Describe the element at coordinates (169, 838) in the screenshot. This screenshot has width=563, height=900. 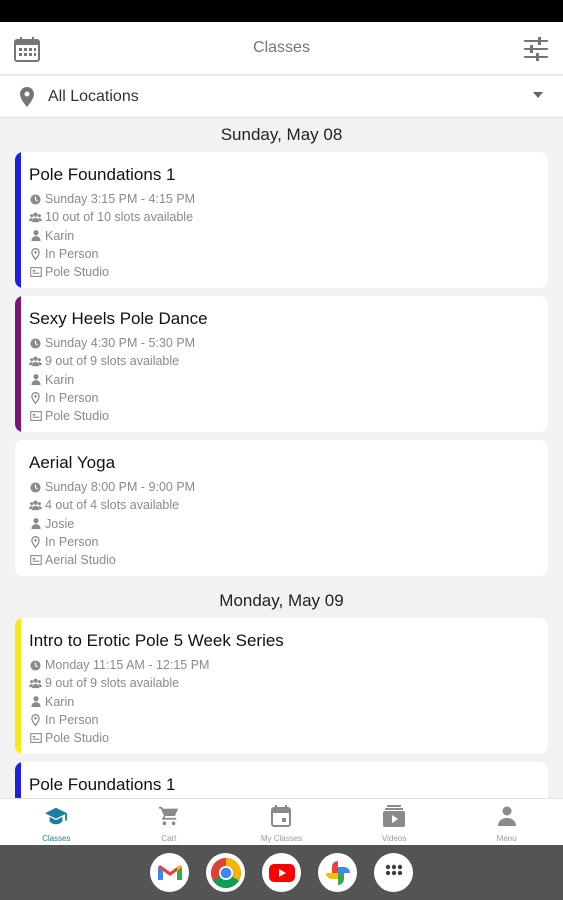
I see `nav-label: Cart` at that location.